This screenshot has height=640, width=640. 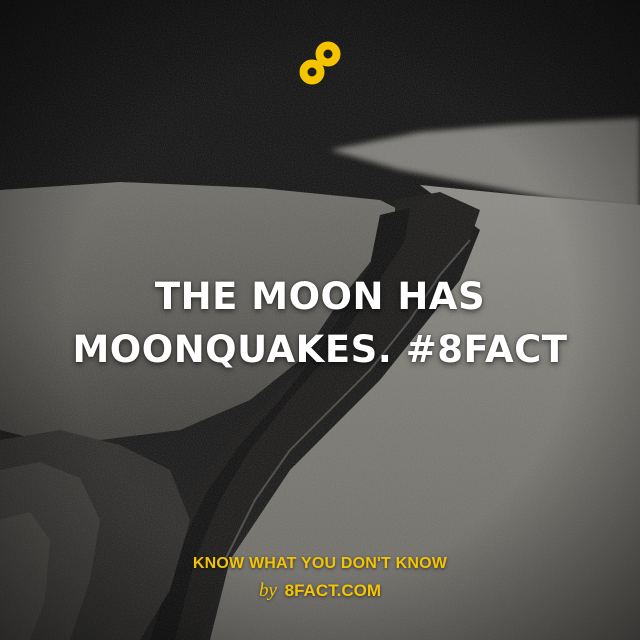 I want to click on tagline: KNOW WHAT YOU DON'T KNOW, so click(x=320, y=563).